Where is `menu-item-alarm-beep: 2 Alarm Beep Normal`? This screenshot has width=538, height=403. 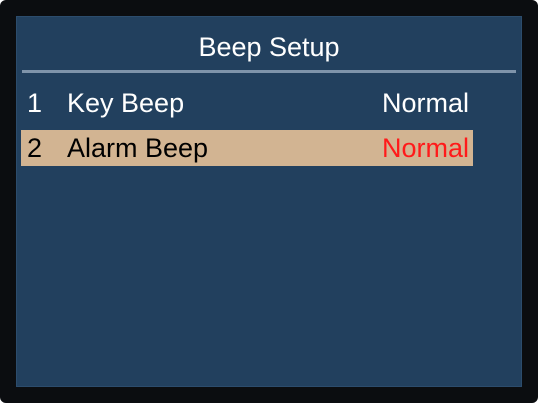
menu-item-alarm-beep: 2 Alarm Beep Normal is located at coordinates (247, 148).